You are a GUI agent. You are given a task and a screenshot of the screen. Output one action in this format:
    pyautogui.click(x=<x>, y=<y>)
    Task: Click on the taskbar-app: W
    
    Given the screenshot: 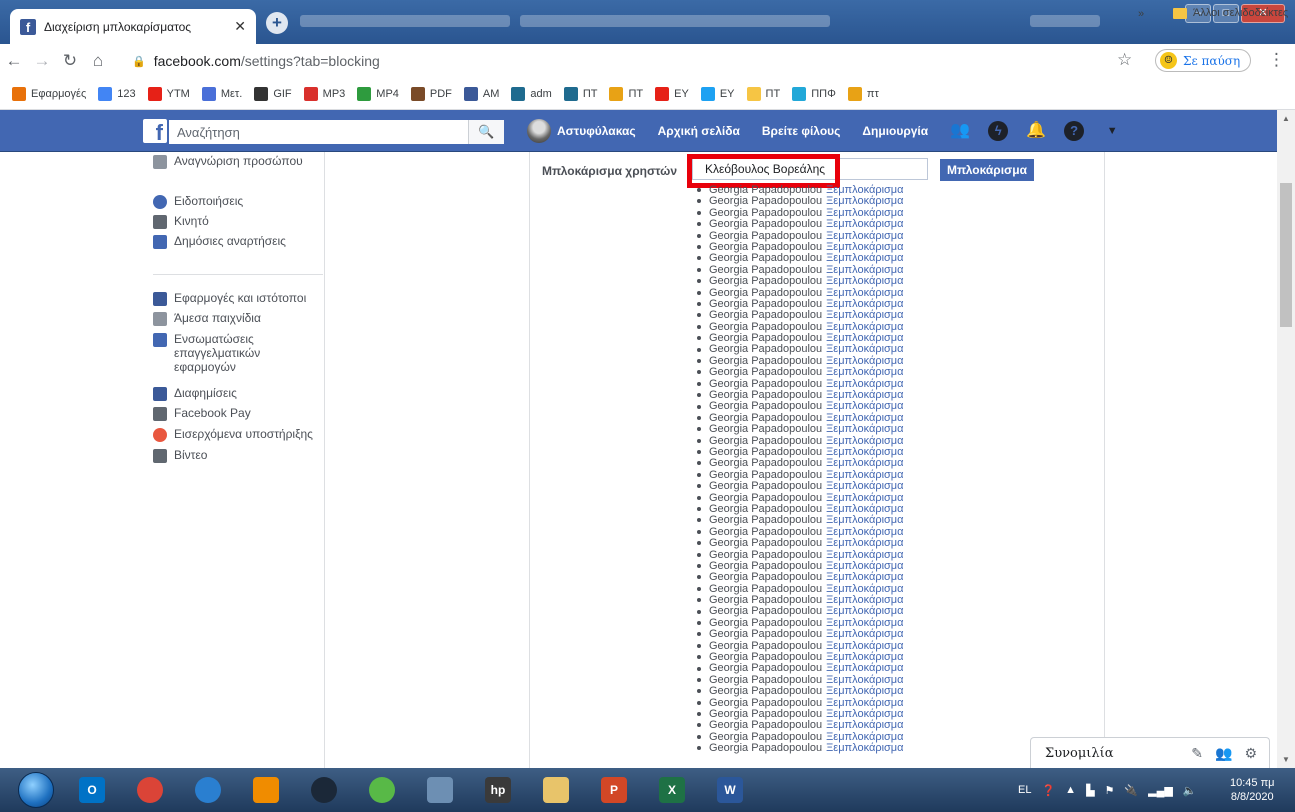 What is the action you would take?
    pyautogui.click(x=730, y=790)
    